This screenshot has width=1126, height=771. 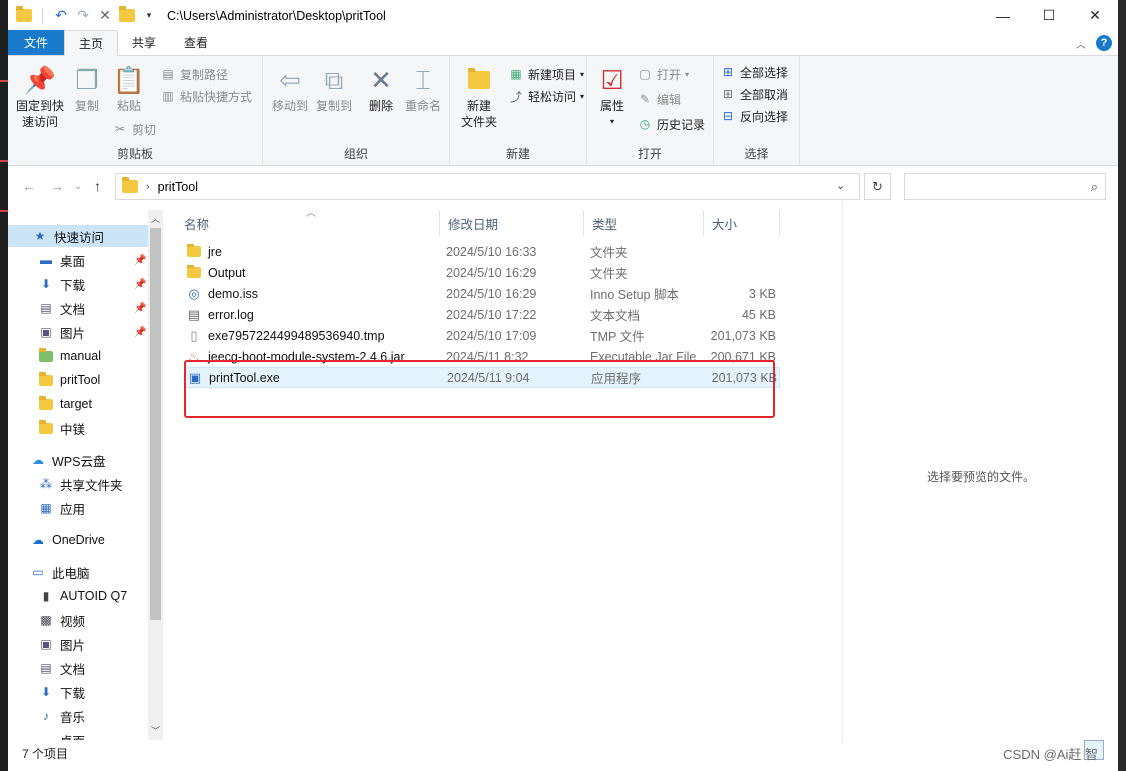 What do you see at coordinates (78, 620) in the screenshot?
I see `nav-videos: ▩ 视频` at bounding box center [78, 620].